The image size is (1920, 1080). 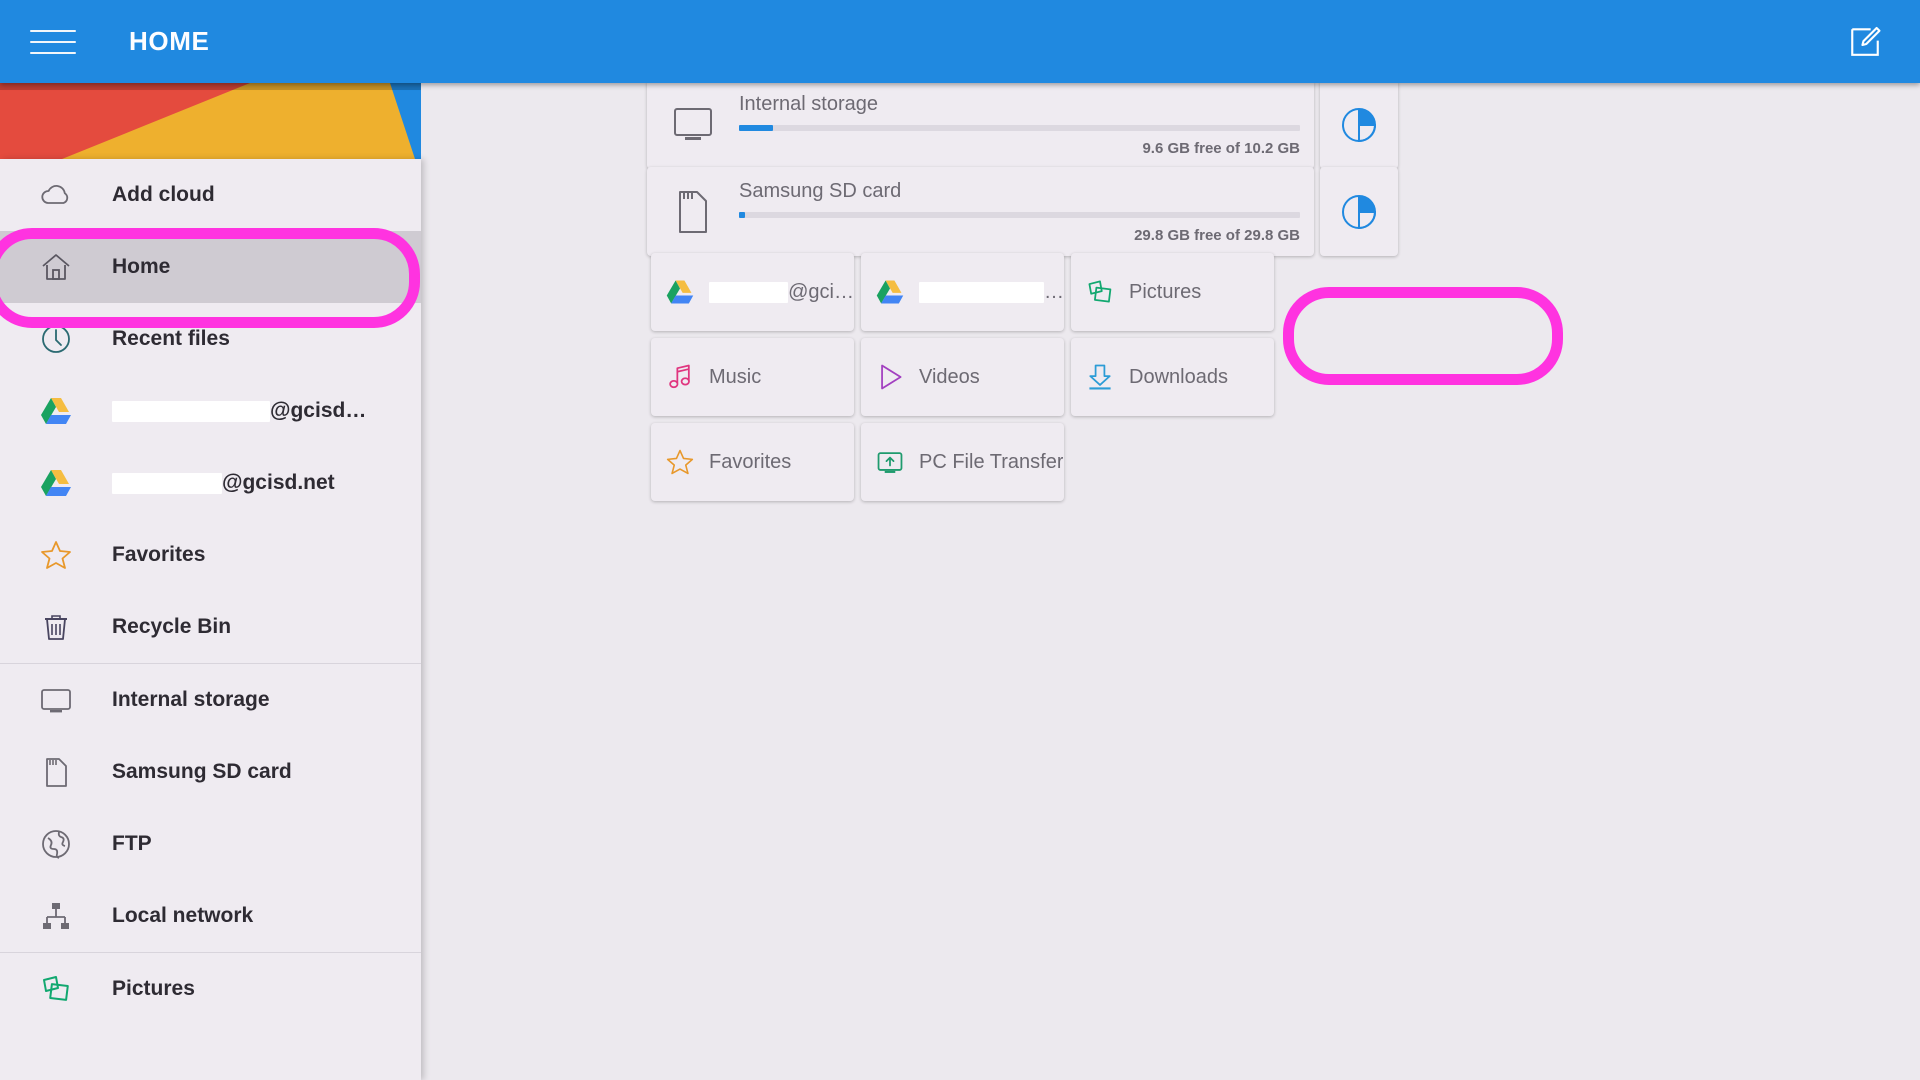 I want to click on shortcut-tile-pc-file-transfer: PC File Transfer, so click(x=962, y=462).